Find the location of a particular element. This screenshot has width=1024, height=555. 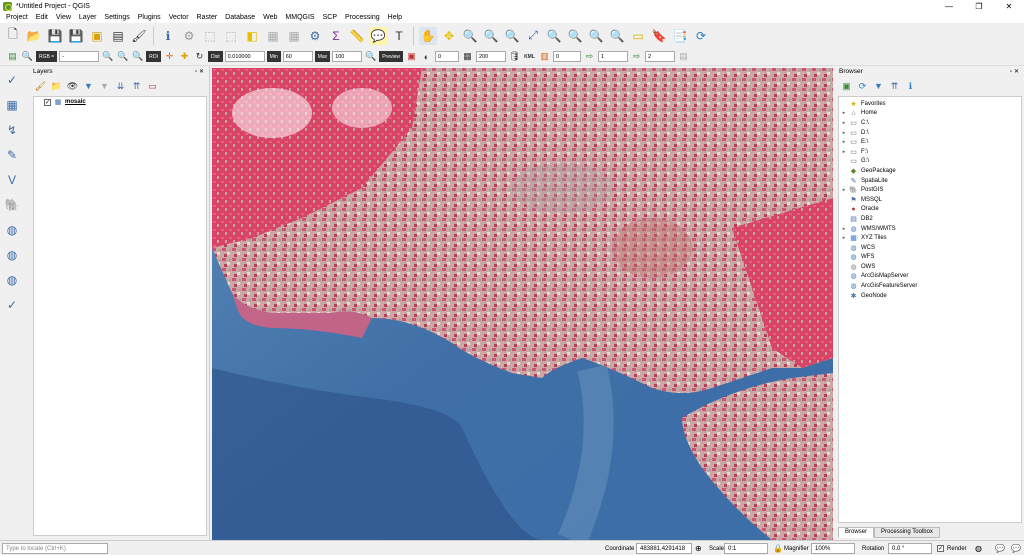

menu-raster: Raster is located at coordinates (207, 17).